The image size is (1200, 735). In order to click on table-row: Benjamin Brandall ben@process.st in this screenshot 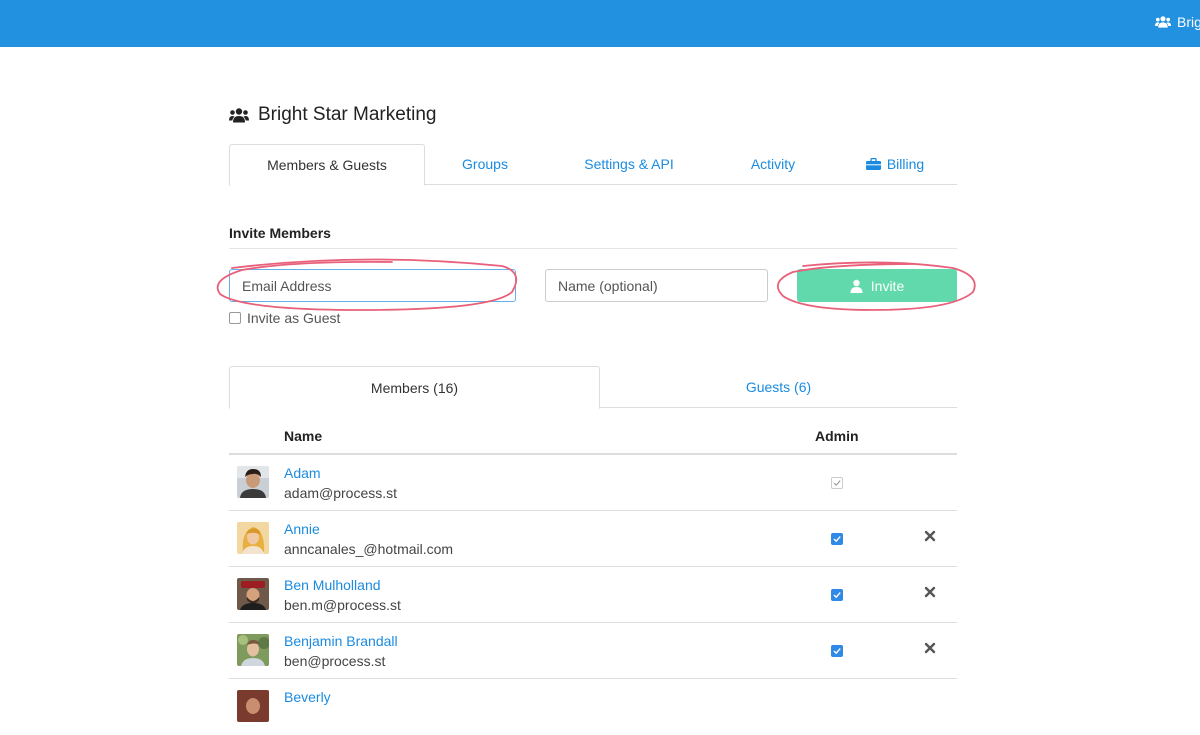, I will do `click(593, 651)`.